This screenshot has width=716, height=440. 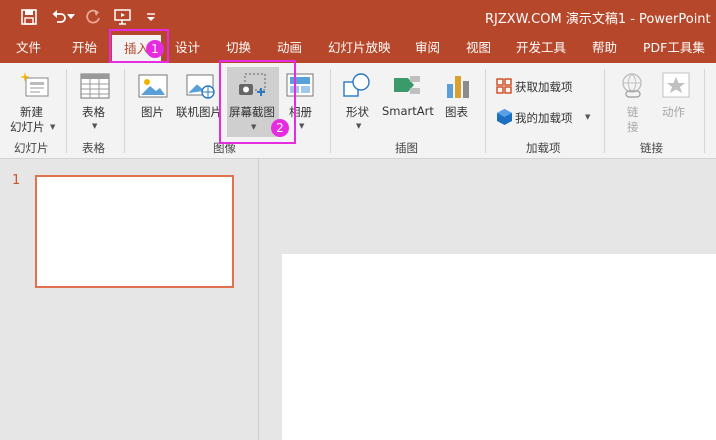 I want to click on my-addins-label: 我的加载项, so click(x=544, y=118).